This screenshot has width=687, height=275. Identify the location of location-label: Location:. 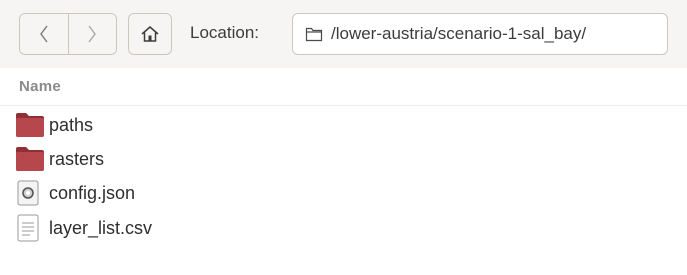
(224, 32).